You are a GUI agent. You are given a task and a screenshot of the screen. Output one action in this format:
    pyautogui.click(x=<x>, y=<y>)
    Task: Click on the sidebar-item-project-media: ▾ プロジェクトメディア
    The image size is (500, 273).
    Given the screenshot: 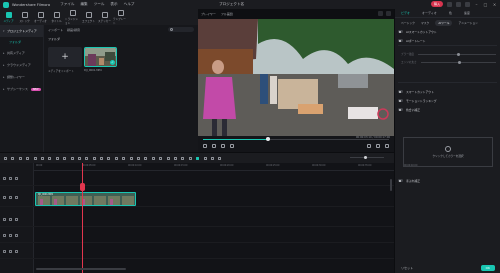 What is the action you would take?
    pyautogui.click(x=21, y=31)
    